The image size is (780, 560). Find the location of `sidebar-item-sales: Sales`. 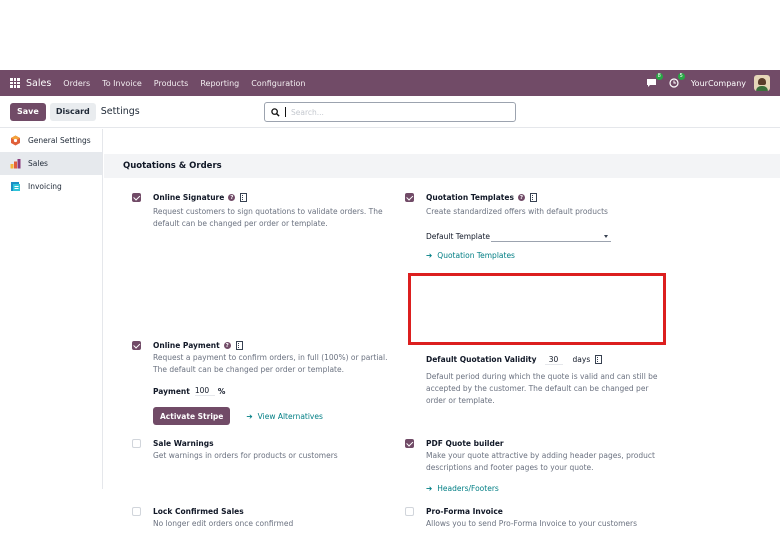

sidebar-item-sales: Sales is located at coordinates (51, 163).